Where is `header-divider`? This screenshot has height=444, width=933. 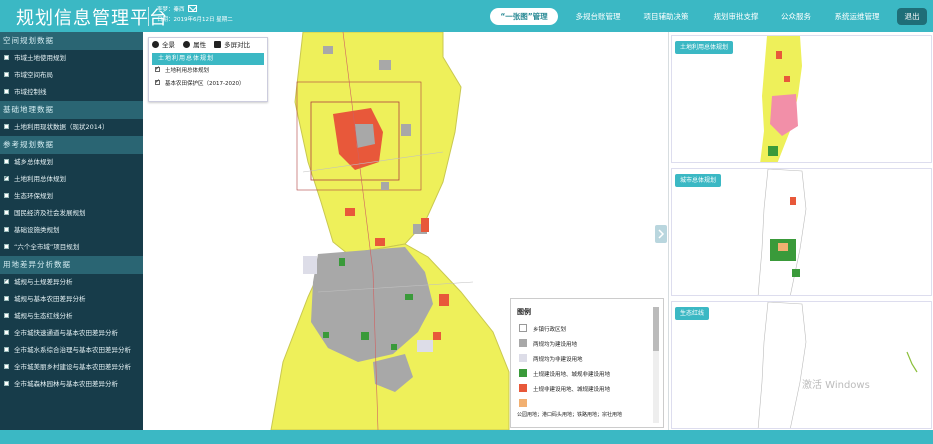
header-divider is located at coordinates (148, 16).